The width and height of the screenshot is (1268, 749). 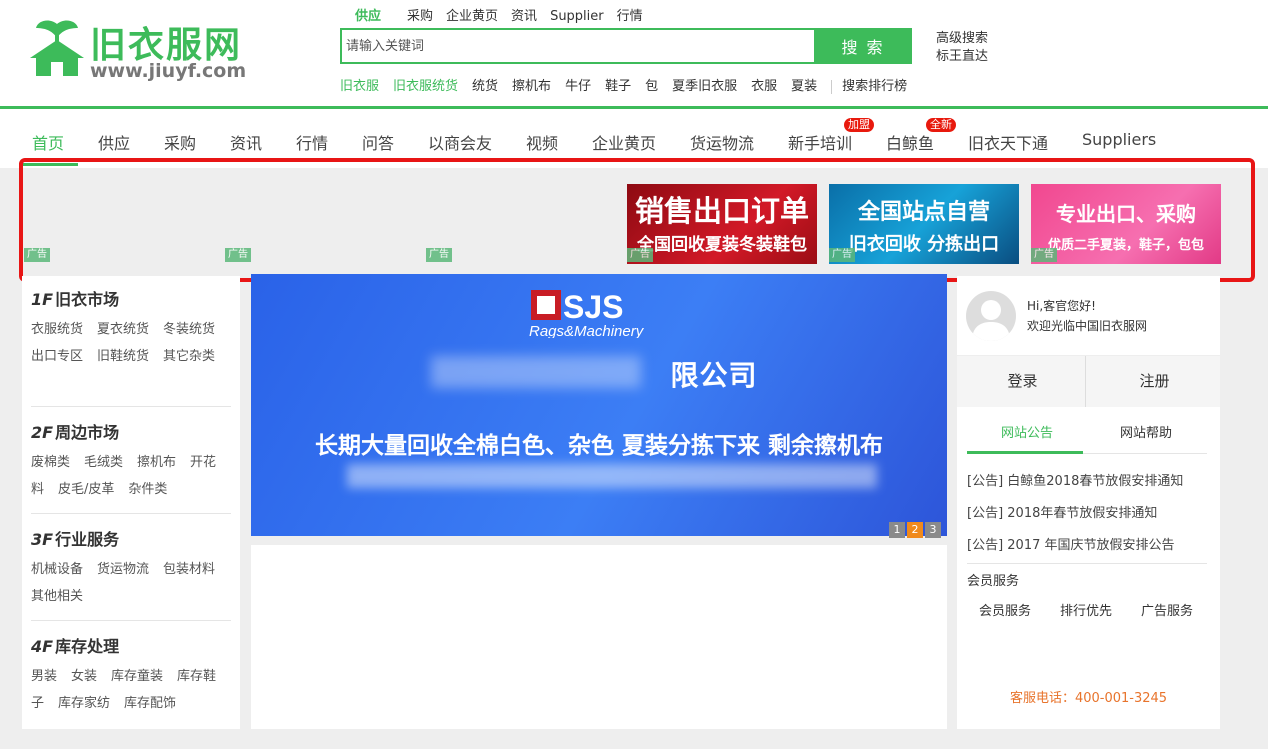 What do you see at coordinates (123, 356) in the screenshot?
I see `category-link: 旧鞋统货` at bounding box center [123, 356].